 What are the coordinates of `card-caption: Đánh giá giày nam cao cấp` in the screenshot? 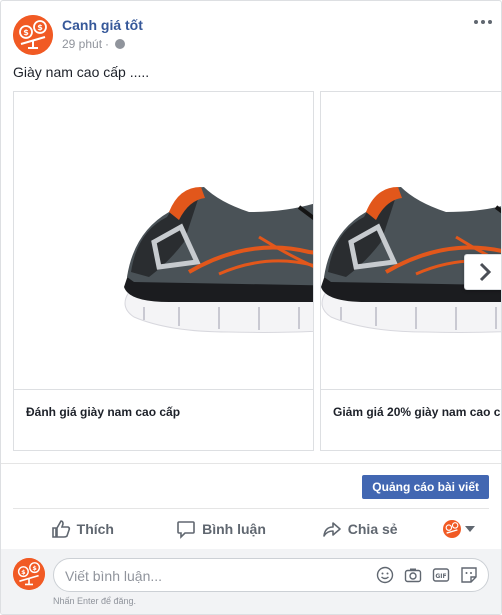 It's located at (103, 412).